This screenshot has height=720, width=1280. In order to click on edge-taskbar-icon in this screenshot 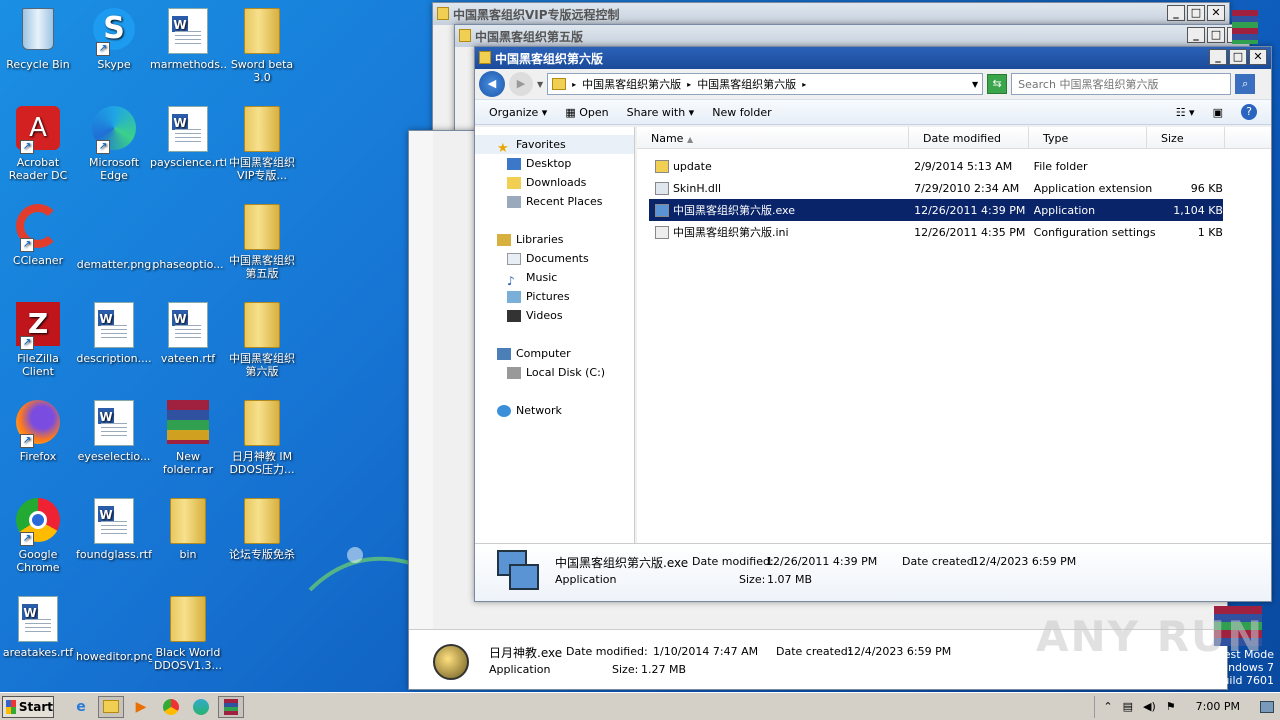, I will do `click(201, 707)`.